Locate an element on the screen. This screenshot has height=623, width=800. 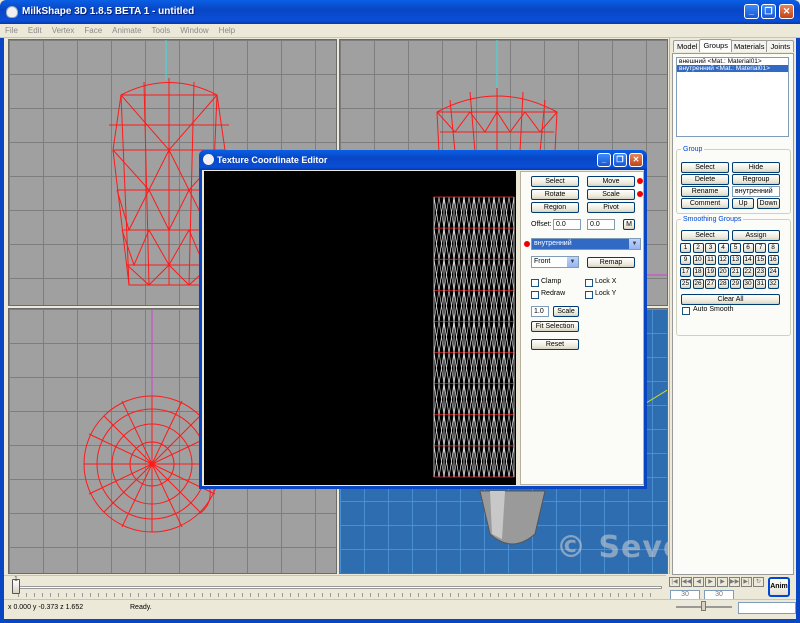
smoothing-group-21-button: 21 is located at coordinates (735, 272).